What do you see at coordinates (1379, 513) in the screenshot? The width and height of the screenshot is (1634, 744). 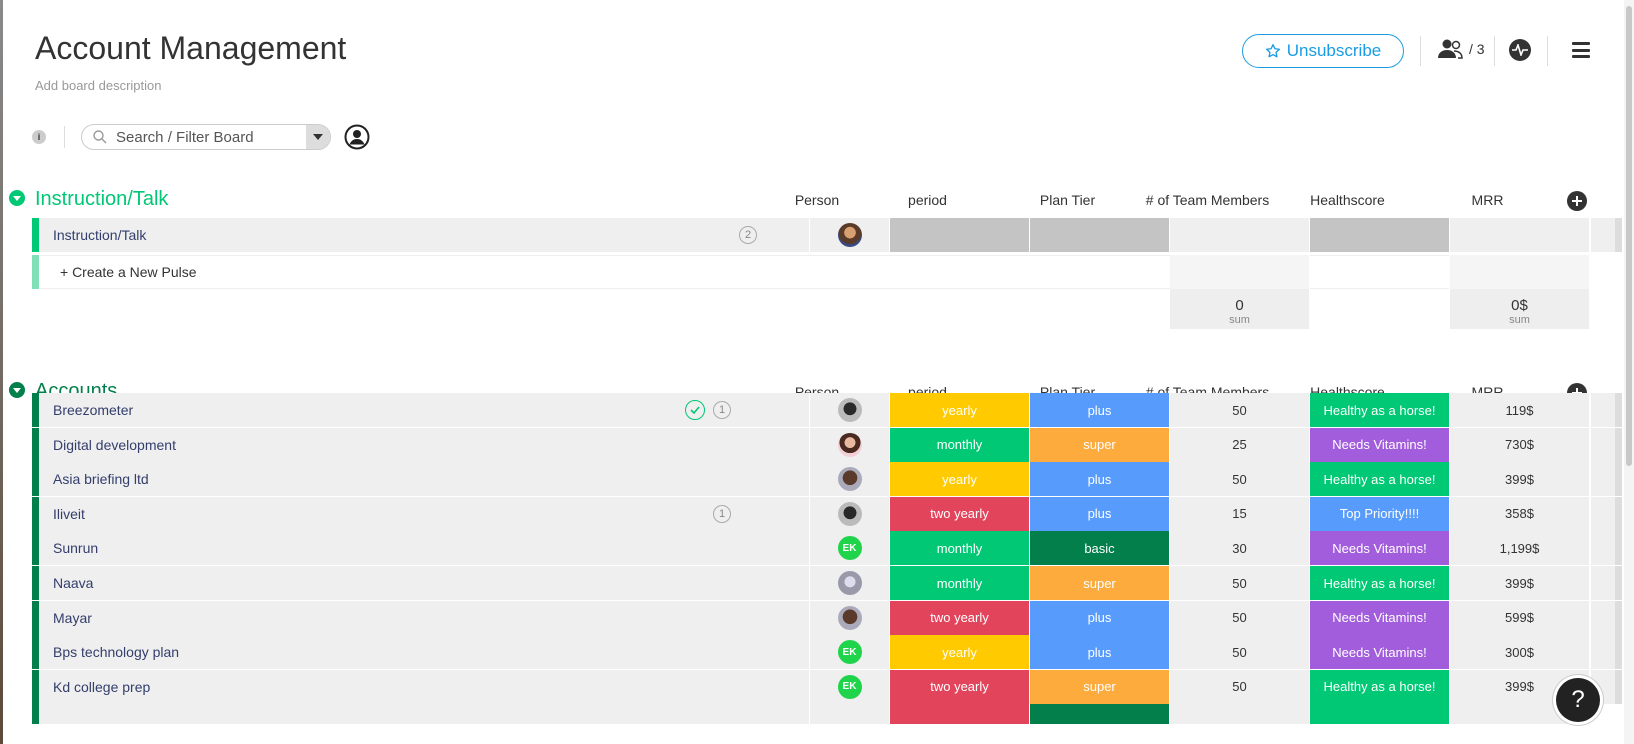 I see `healthscore-cell: Top Priority!!!!` at bounding box center [1379, 513].